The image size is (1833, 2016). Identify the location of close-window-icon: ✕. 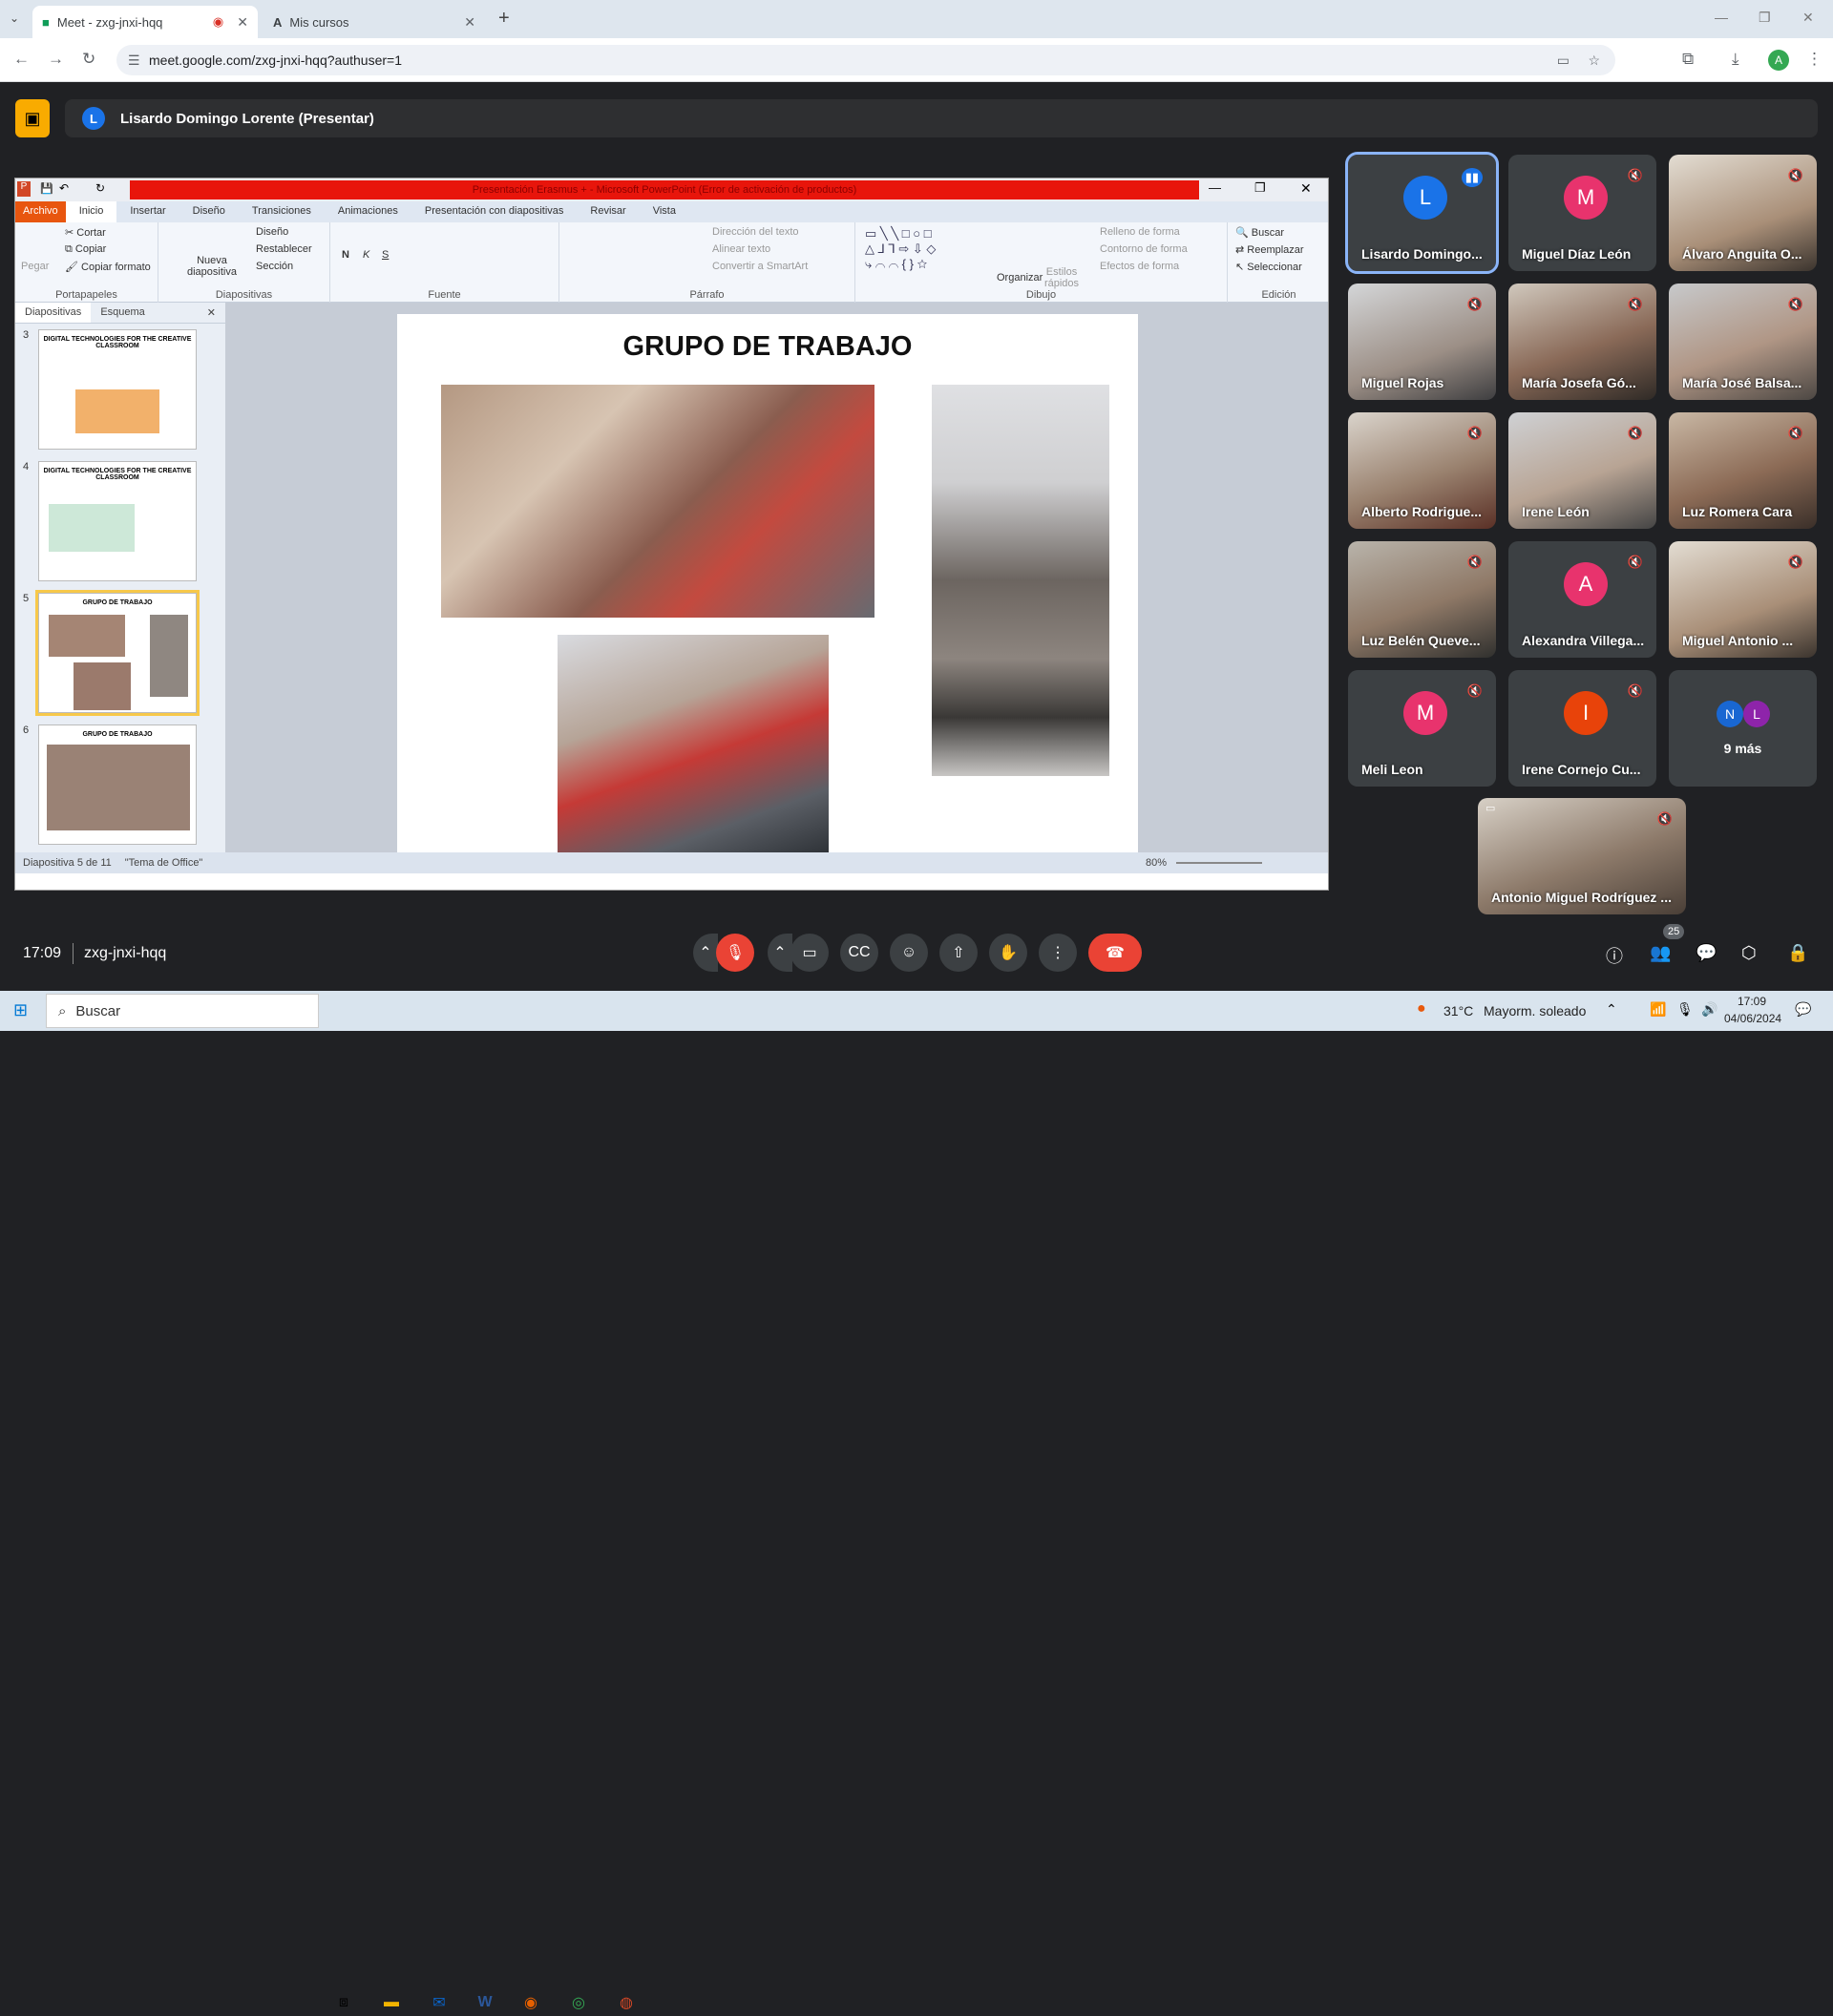
(1808, 18).